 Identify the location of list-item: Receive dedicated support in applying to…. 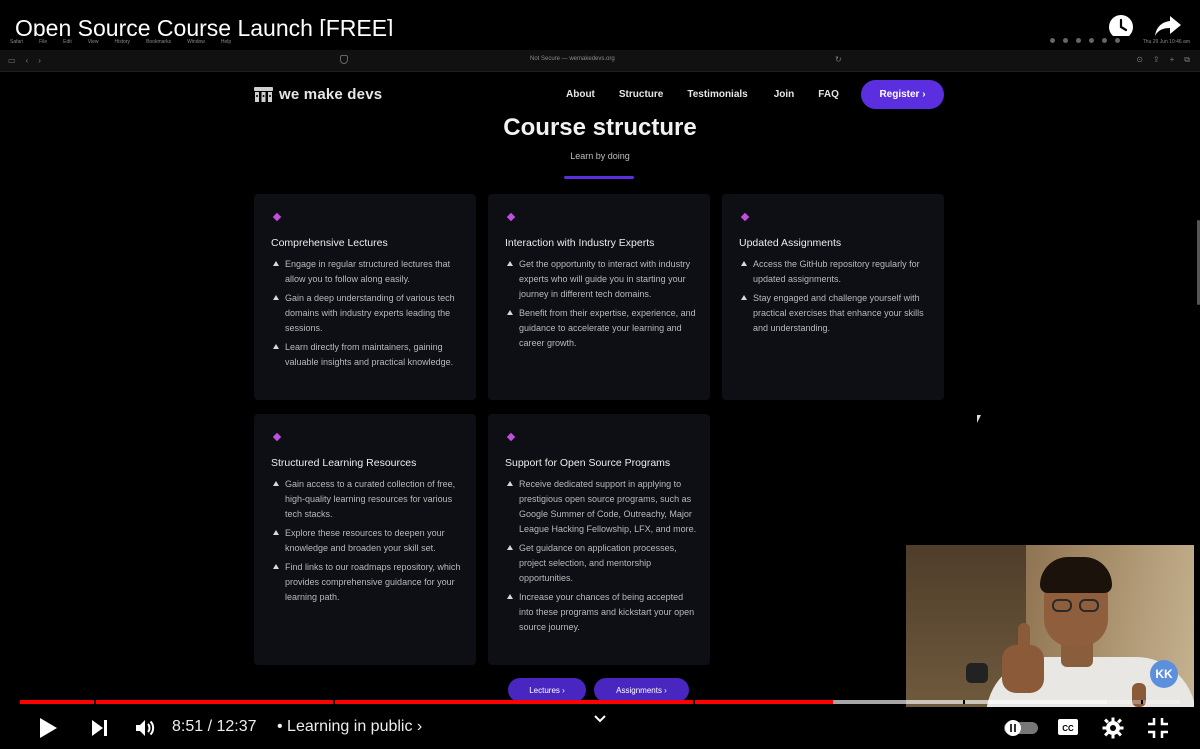
(602, 507).